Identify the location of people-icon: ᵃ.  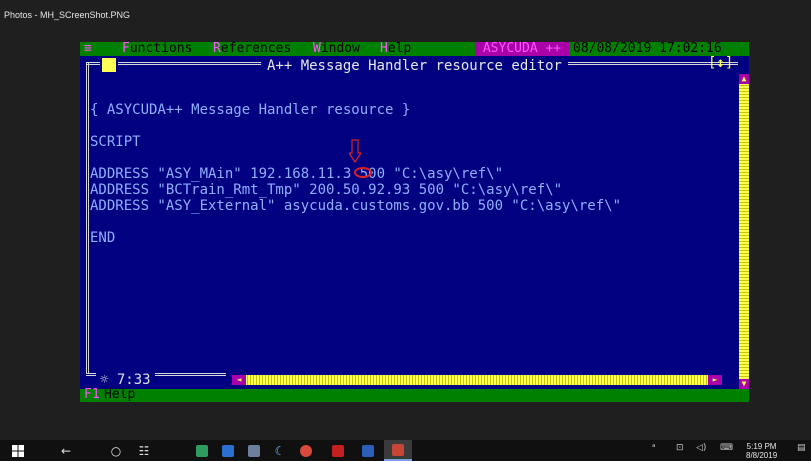
(654, 448).